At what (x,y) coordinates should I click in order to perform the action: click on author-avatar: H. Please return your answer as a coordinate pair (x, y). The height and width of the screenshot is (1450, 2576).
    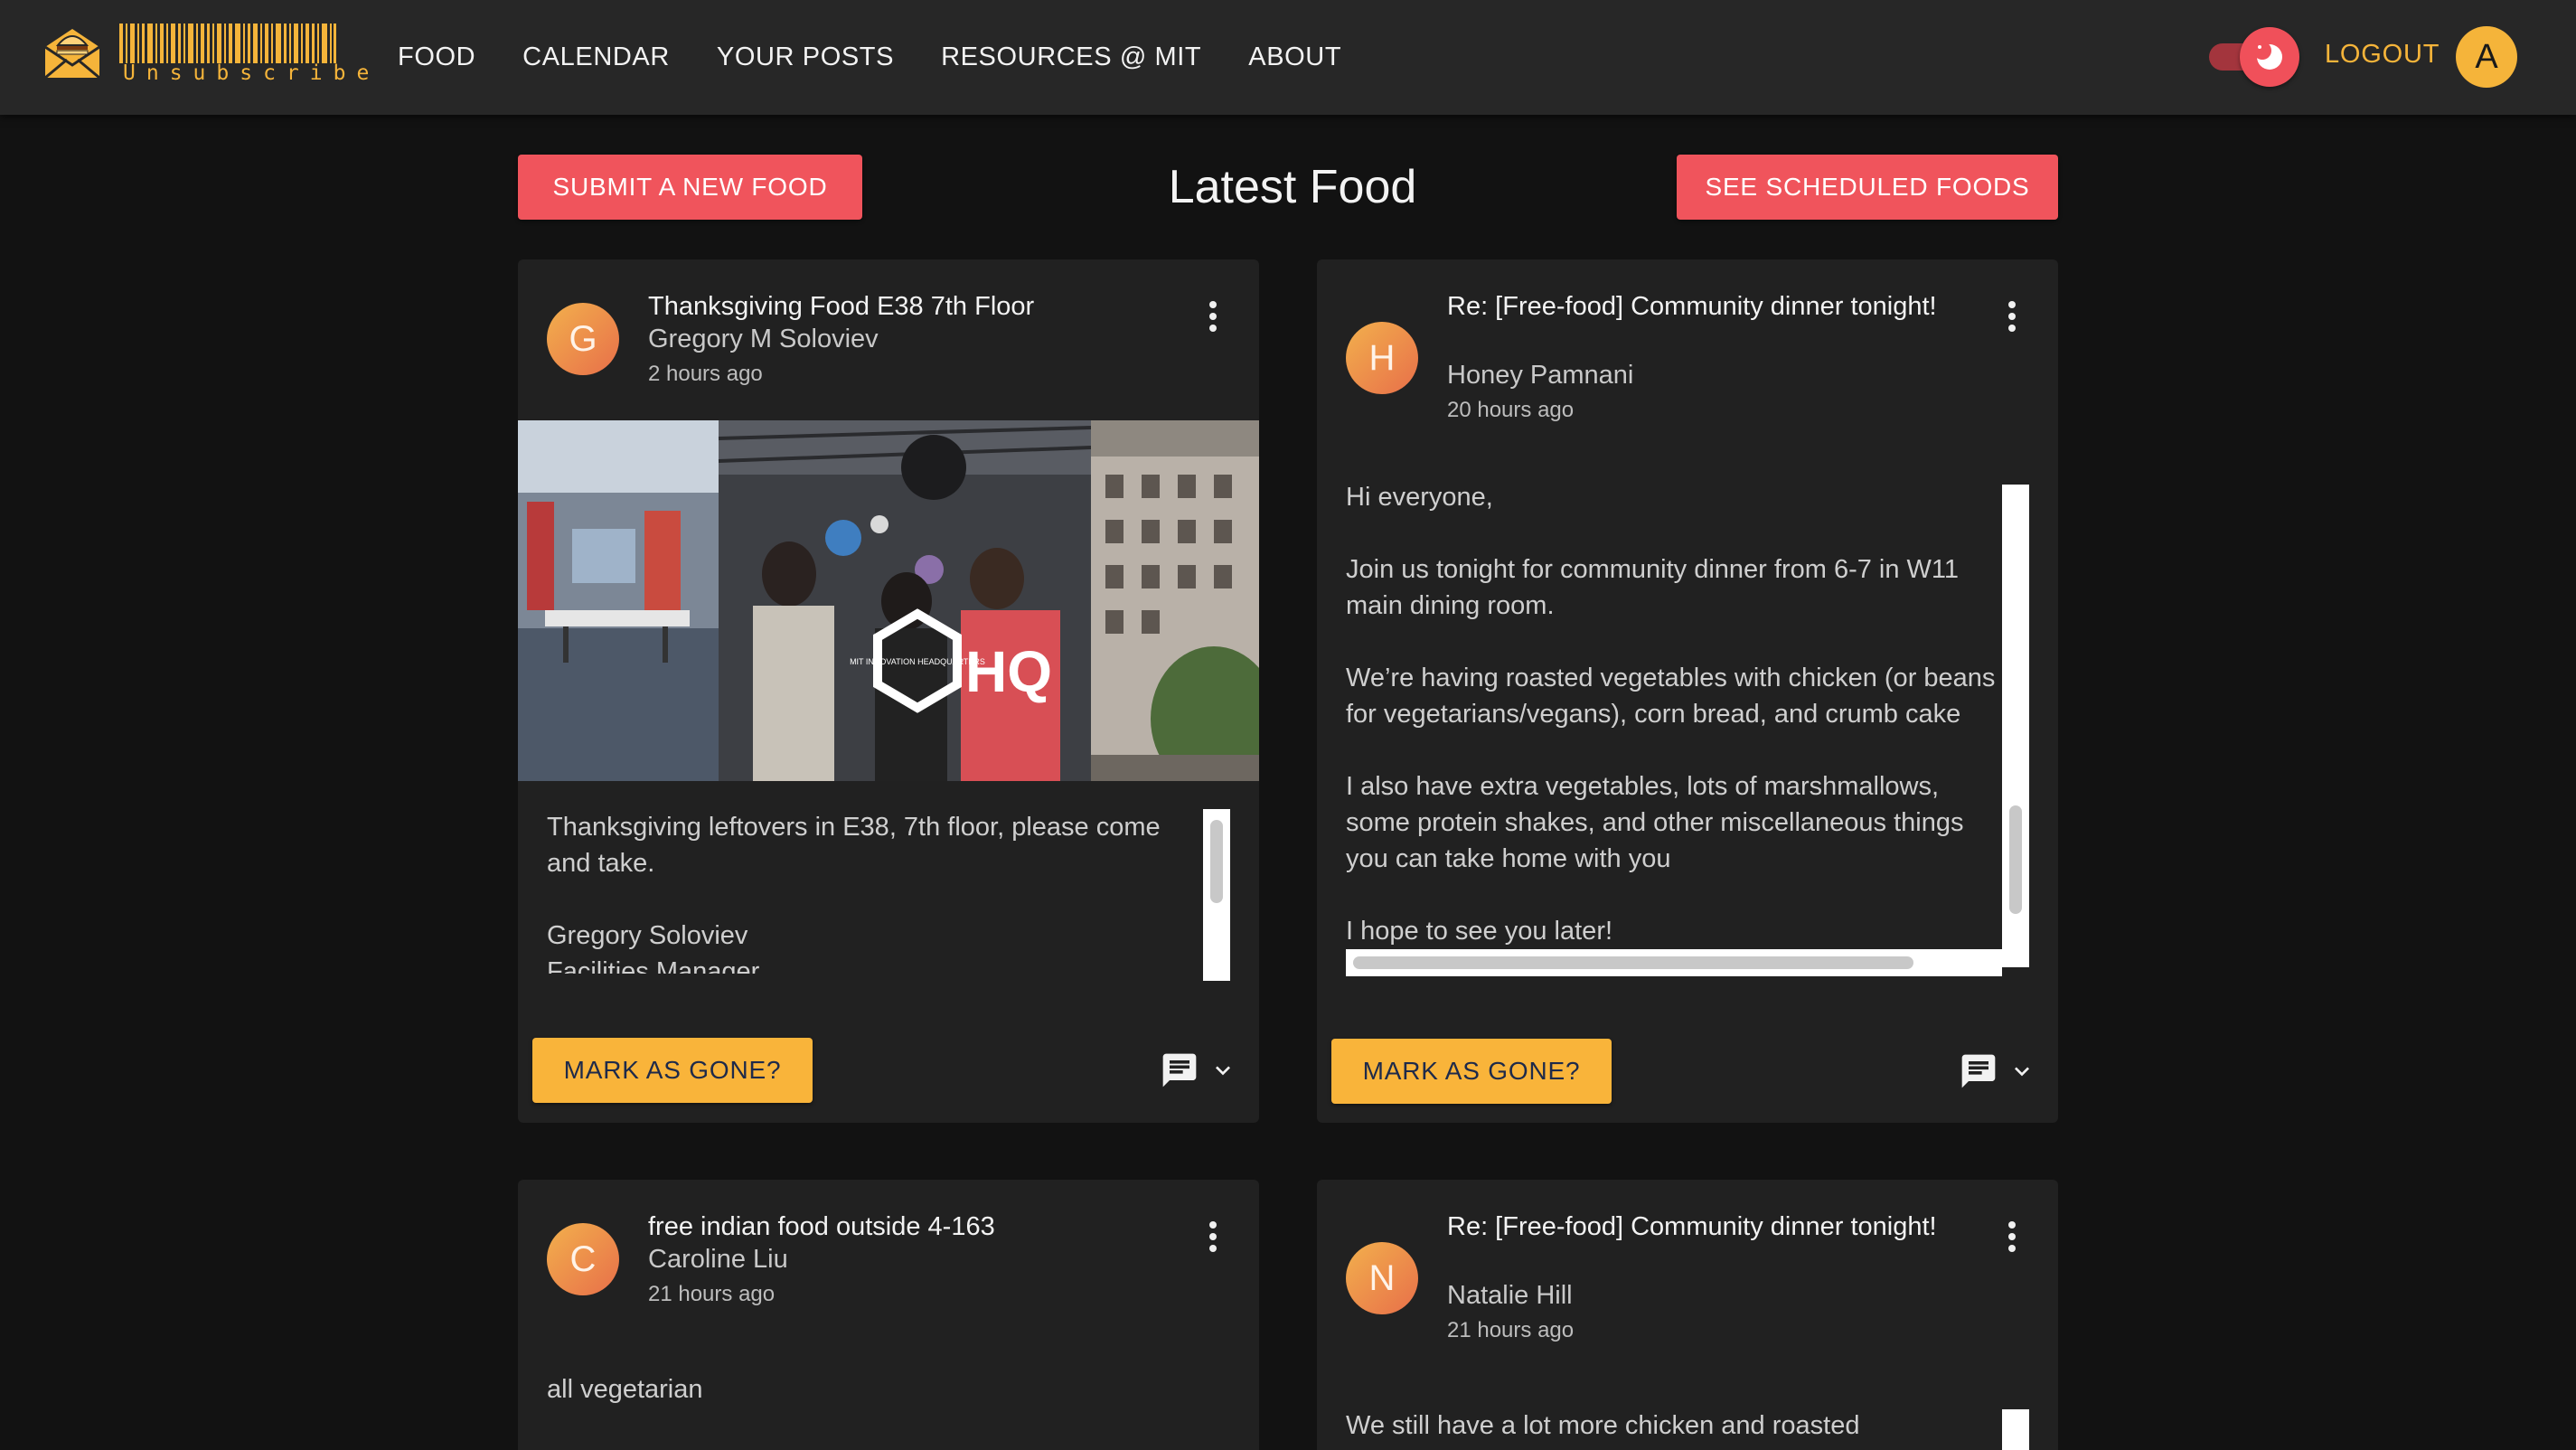
    Looking at the image, I should click on (1382, 358).